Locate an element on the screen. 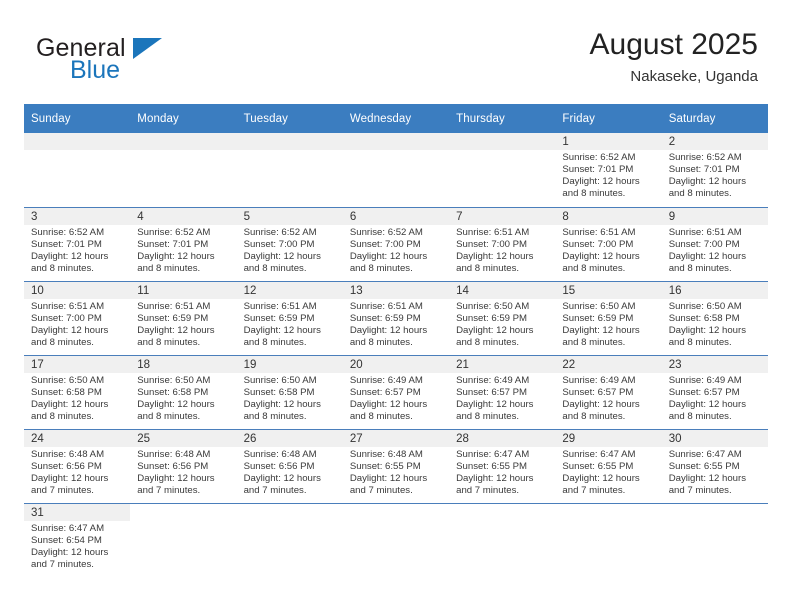 The width and height of the screenshot is (792, 612). page-title: August 2025 is located at coordinates (673, 44).